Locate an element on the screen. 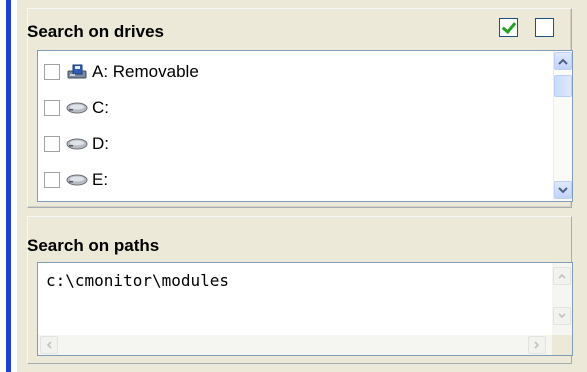 Image resolution: width=587 pixels, height=372 pixels. blue-accent-bar is located at coordinates (8, 186).